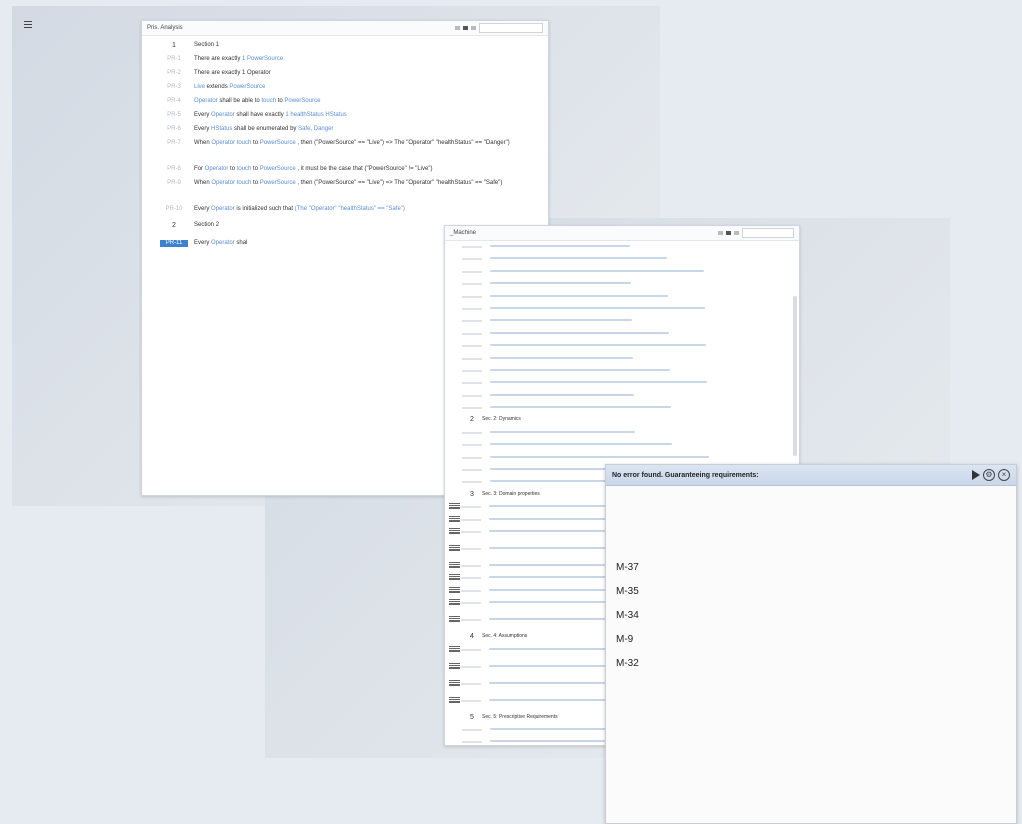 The width and height of the screenshot is (1022, 824). I want to click on scrollbar, so click(795, 376).